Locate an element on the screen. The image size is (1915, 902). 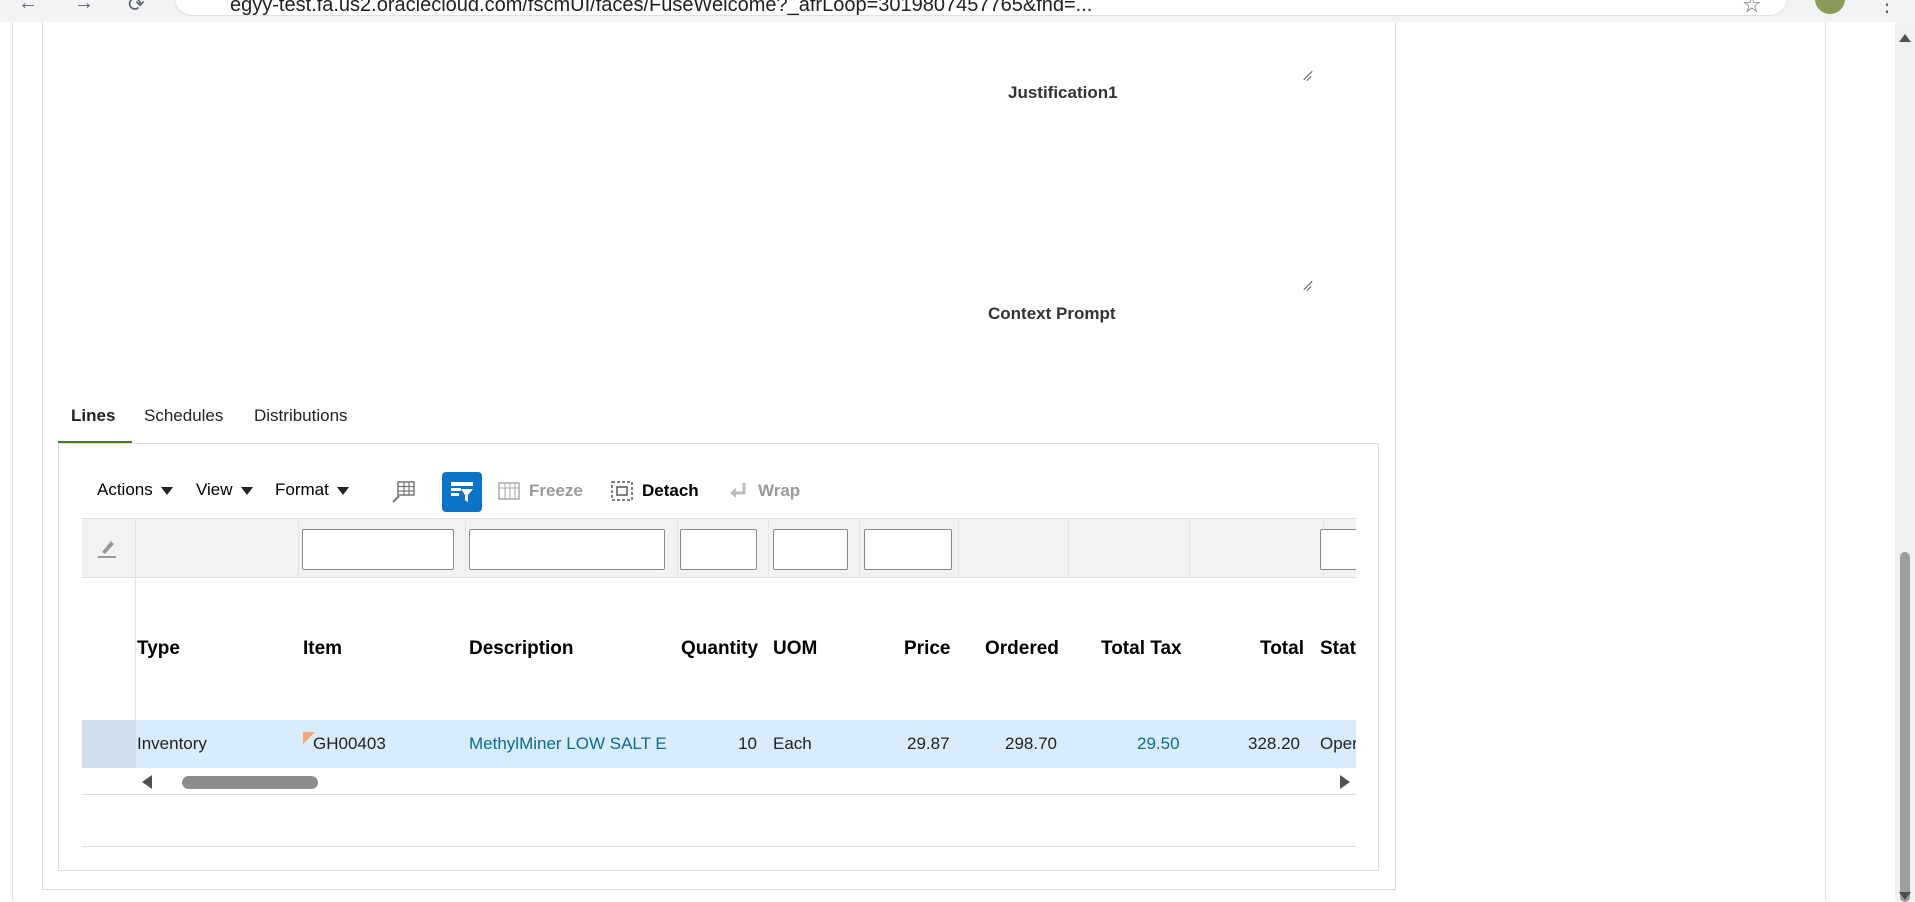
column-manage-button is located at coordinates (403, 492).